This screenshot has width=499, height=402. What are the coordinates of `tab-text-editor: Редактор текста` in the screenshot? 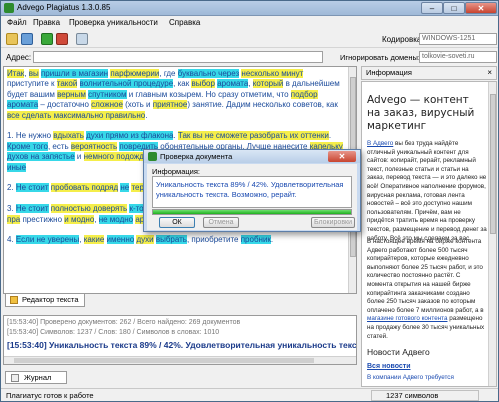 It's located at (45, 300).